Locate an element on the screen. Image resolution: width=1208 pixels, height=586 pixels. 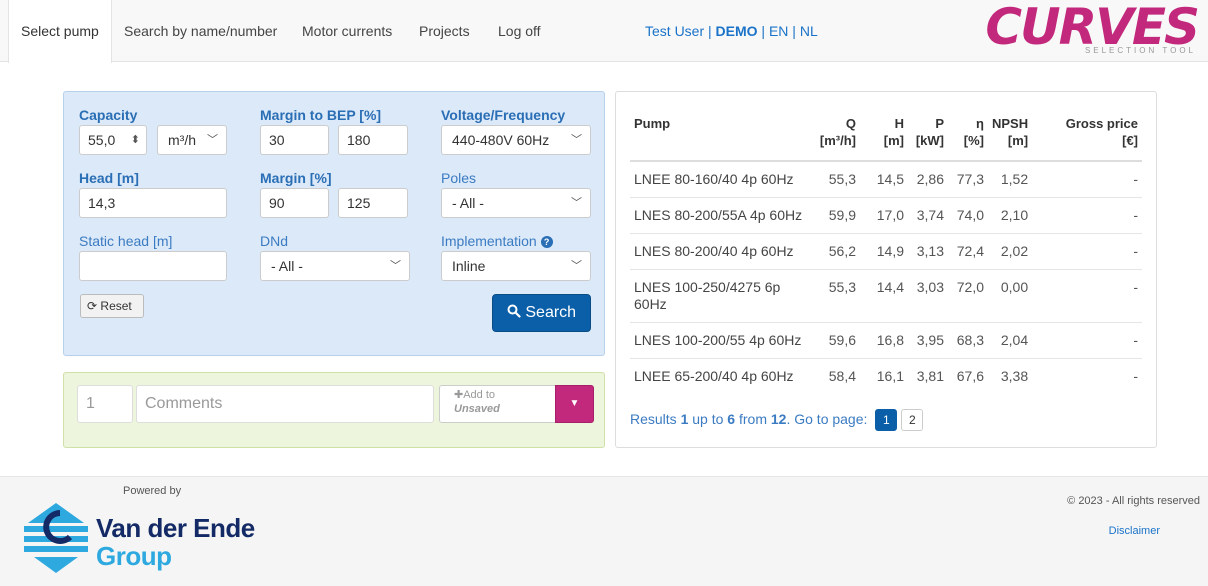
table-cell: 77,3 is located at coordinates (968, 179).